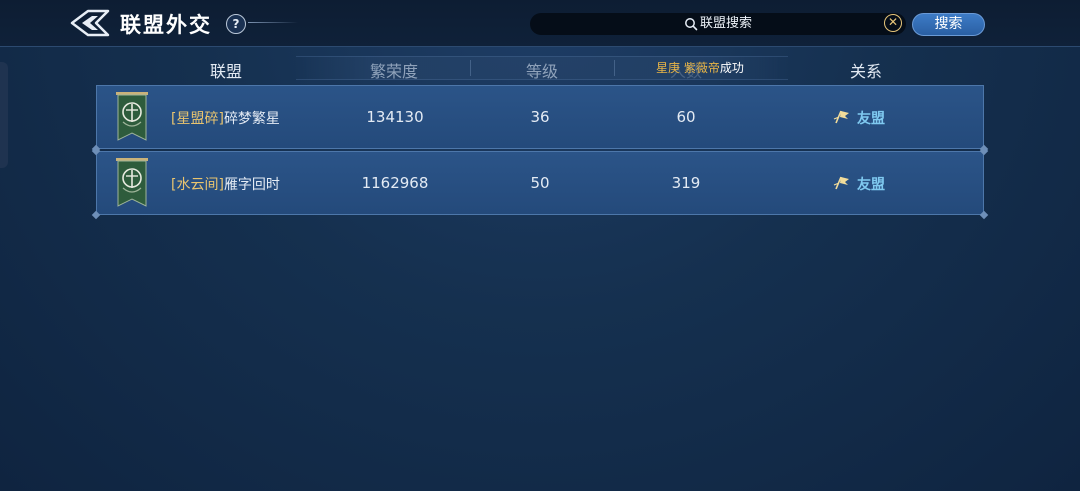  What do you see at coordinates (893, 23) in the screenshot?
I see `clear-search-icon: ✕` at bounding box center [893, 23].